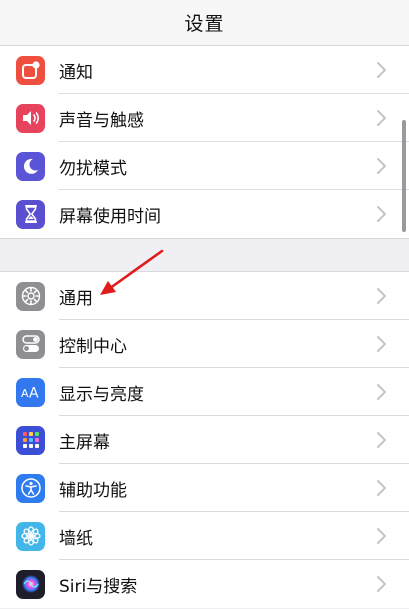 This screenshot has height=609, width=409. I want to click on home-grid-icon, so click(30, 440).